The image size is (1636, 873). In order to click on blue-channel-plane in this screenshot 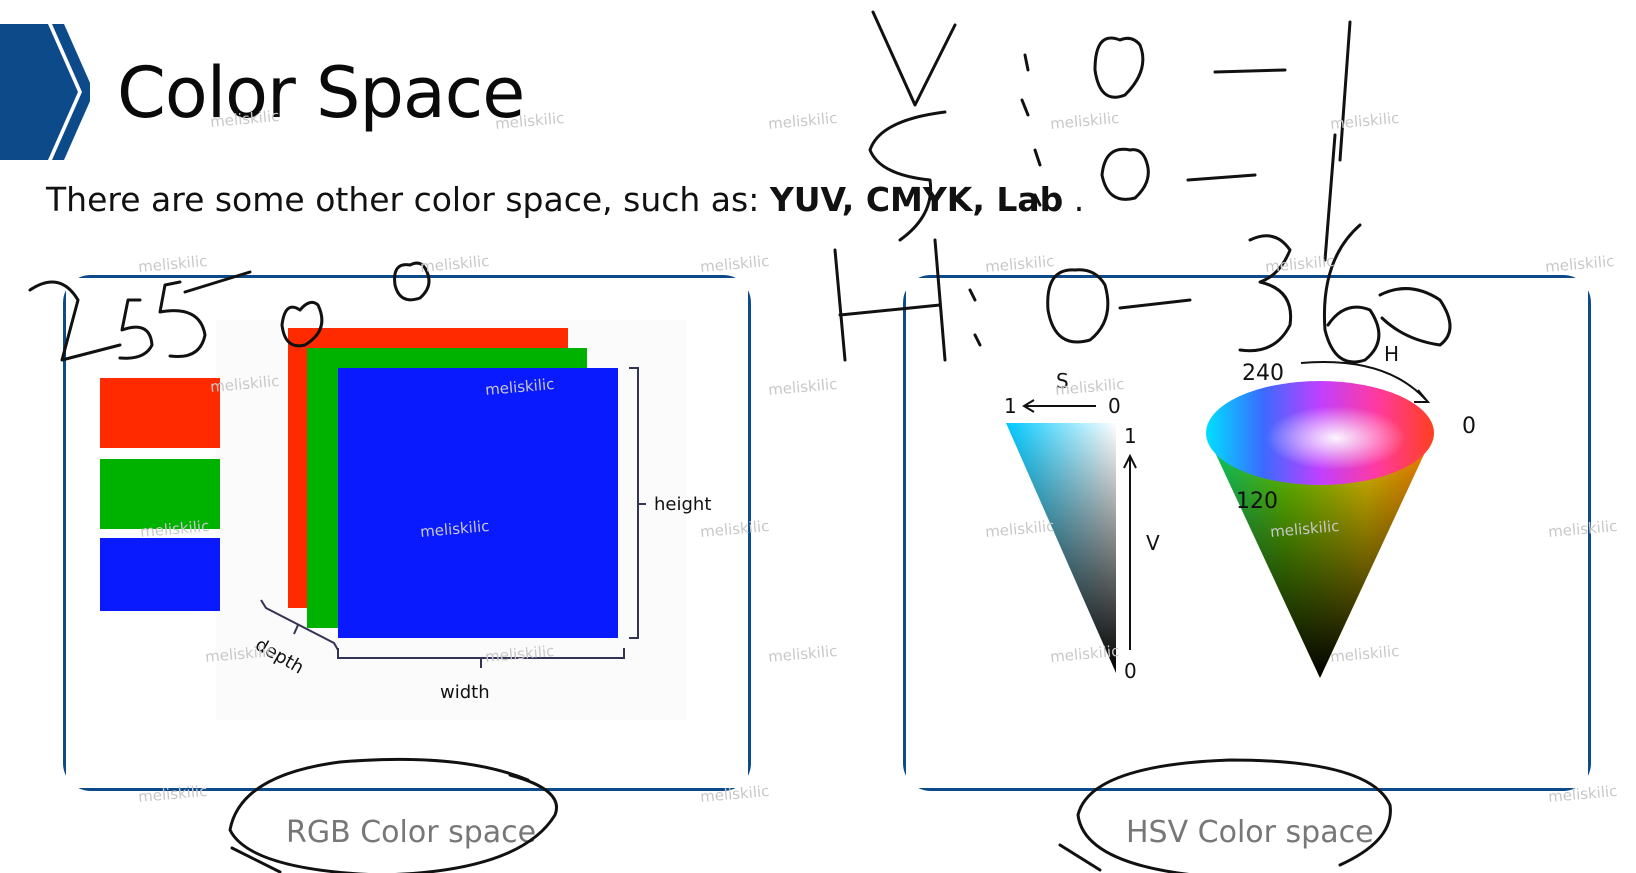, I will do `click(478, 503)`.